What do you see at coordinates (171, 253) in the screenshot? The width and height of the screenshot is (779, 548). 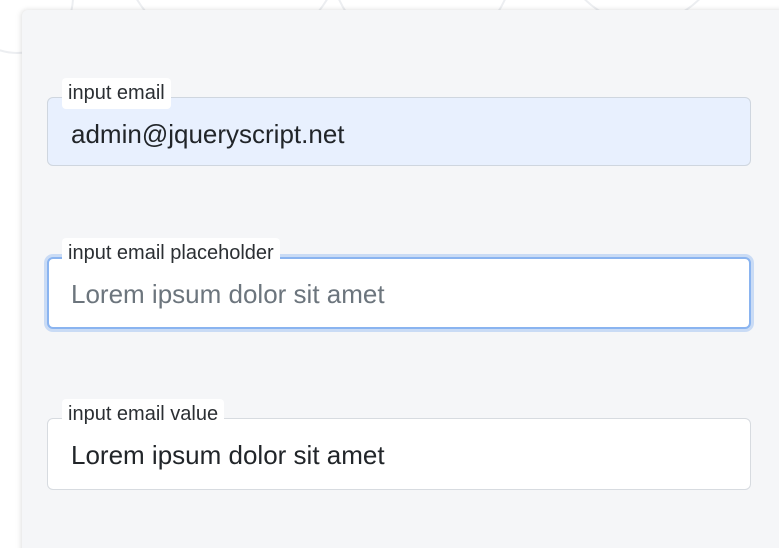 I see `email-placeholder-field-label: input email placeholder` at bounding box center [171, 253].